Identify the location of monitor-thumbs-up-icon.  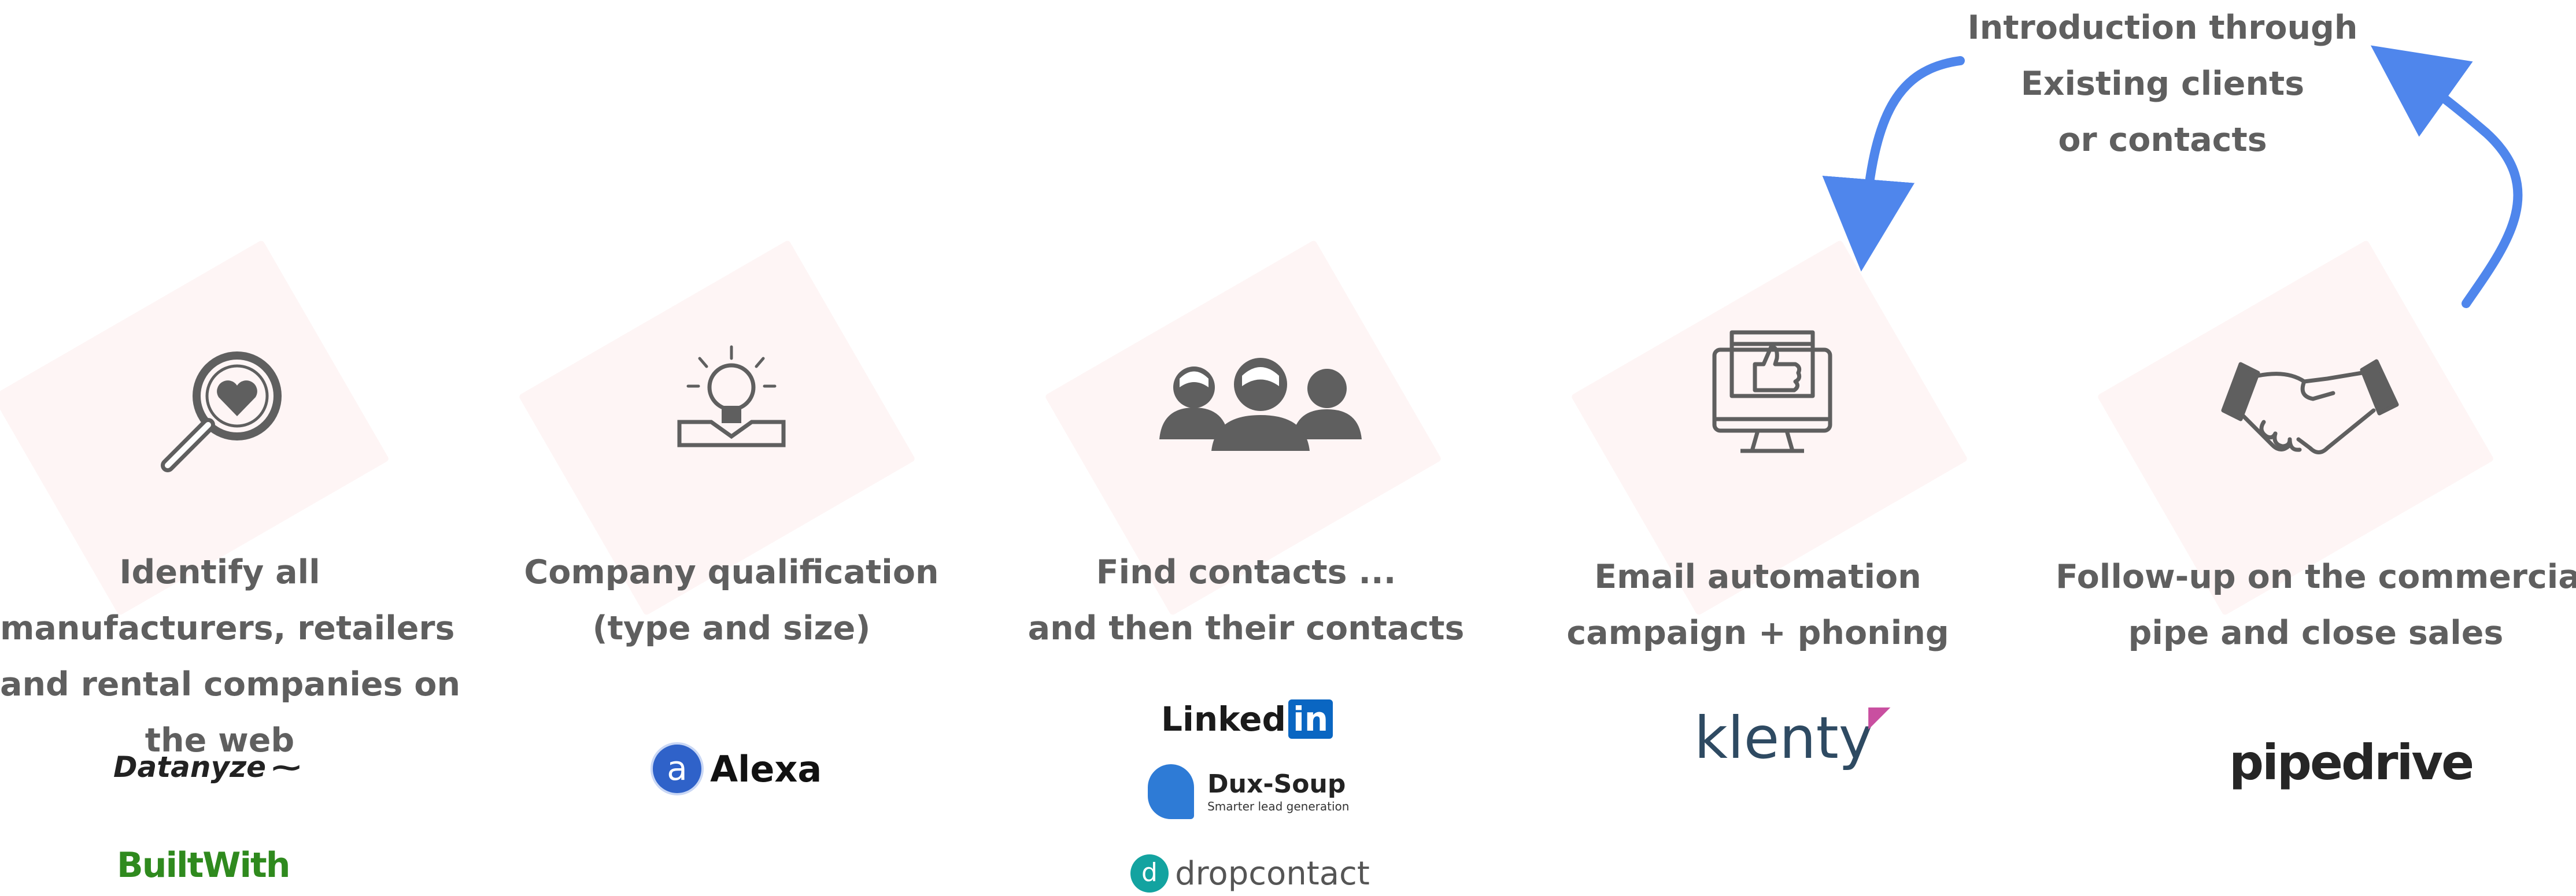
(1772, 391).